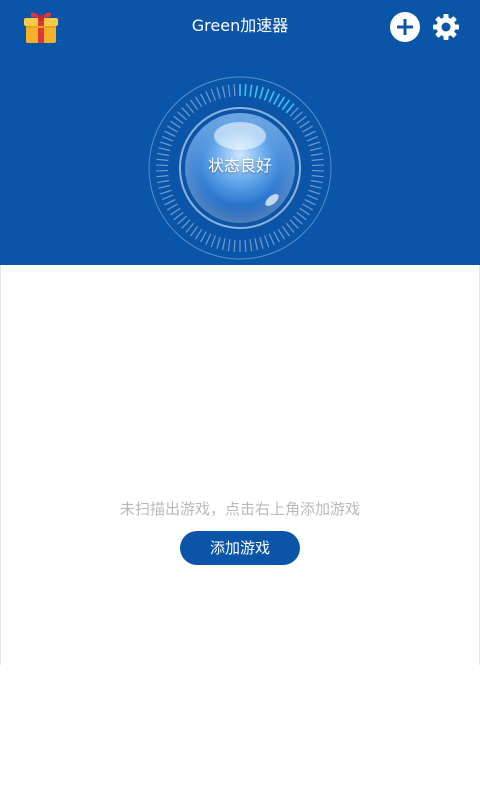 This screenshot has height=800, width=480. Describe the element at coordinates (446, 27) in the screenshot. I see `gear-icon` at that location.